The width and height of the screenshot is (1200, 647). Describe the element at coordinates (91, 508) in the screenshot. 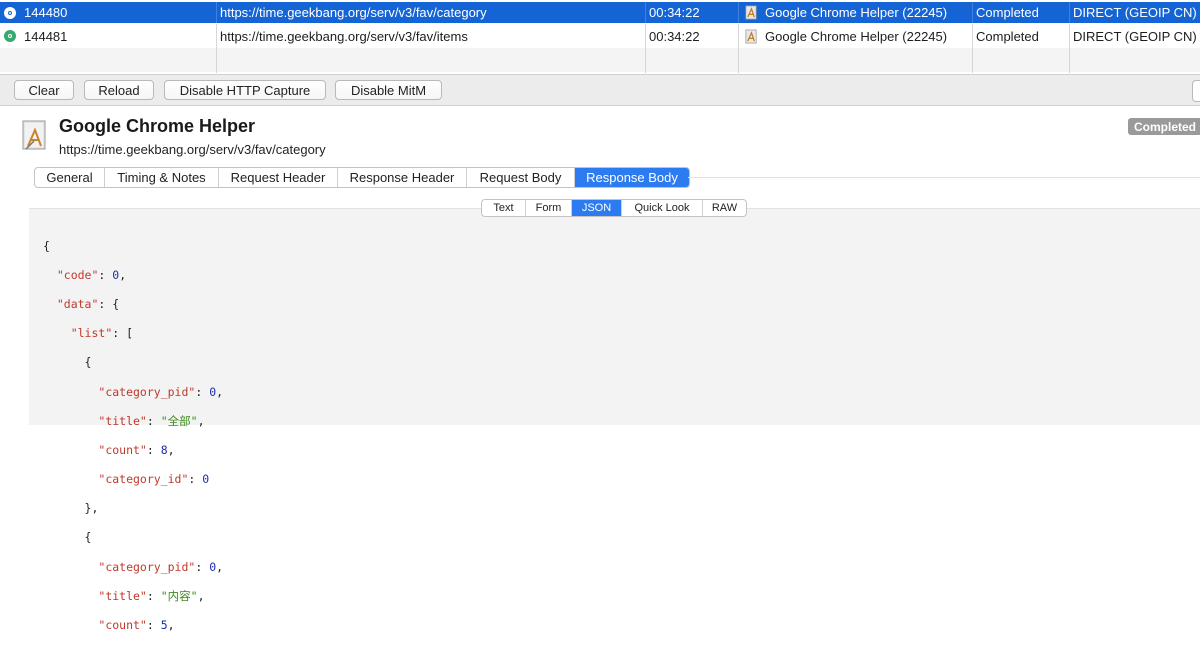

I see `json-line: },` at that location.